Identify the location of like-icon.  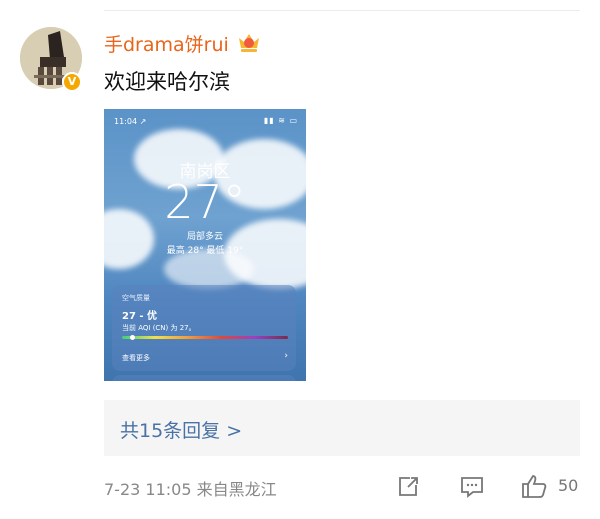
(534, 486).